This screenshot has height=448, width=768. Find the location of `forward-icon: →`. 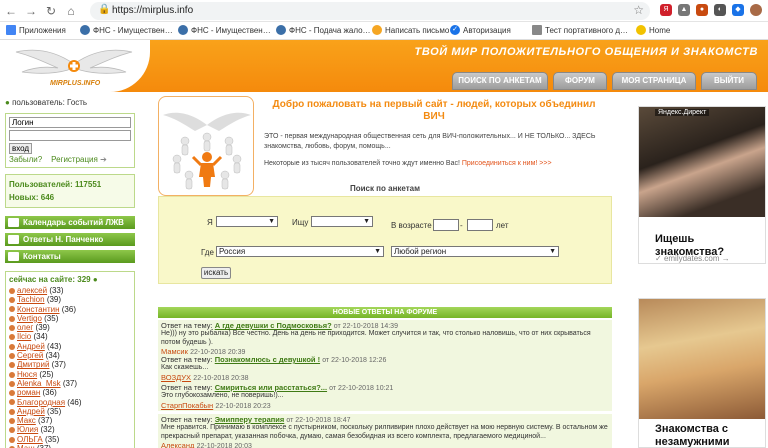

forward-icon: → is located at coordinates (31, 11).